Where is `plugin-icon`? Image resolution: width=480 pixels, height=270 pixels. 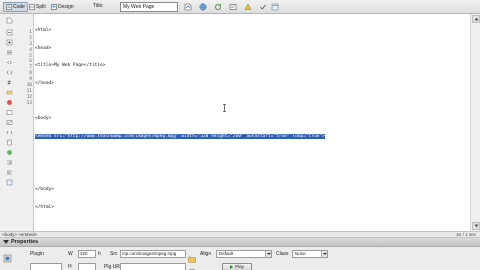 plugin-icon is located at coordinates (7, 256).